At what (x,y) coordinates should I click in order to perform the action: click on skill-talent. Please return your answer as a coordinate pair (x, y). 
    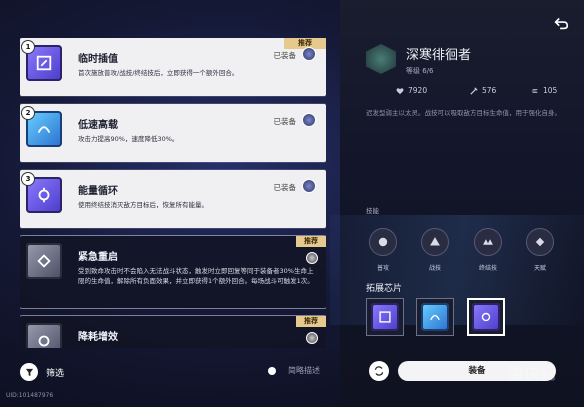
    Looking at the image, I should click on (540, 242).